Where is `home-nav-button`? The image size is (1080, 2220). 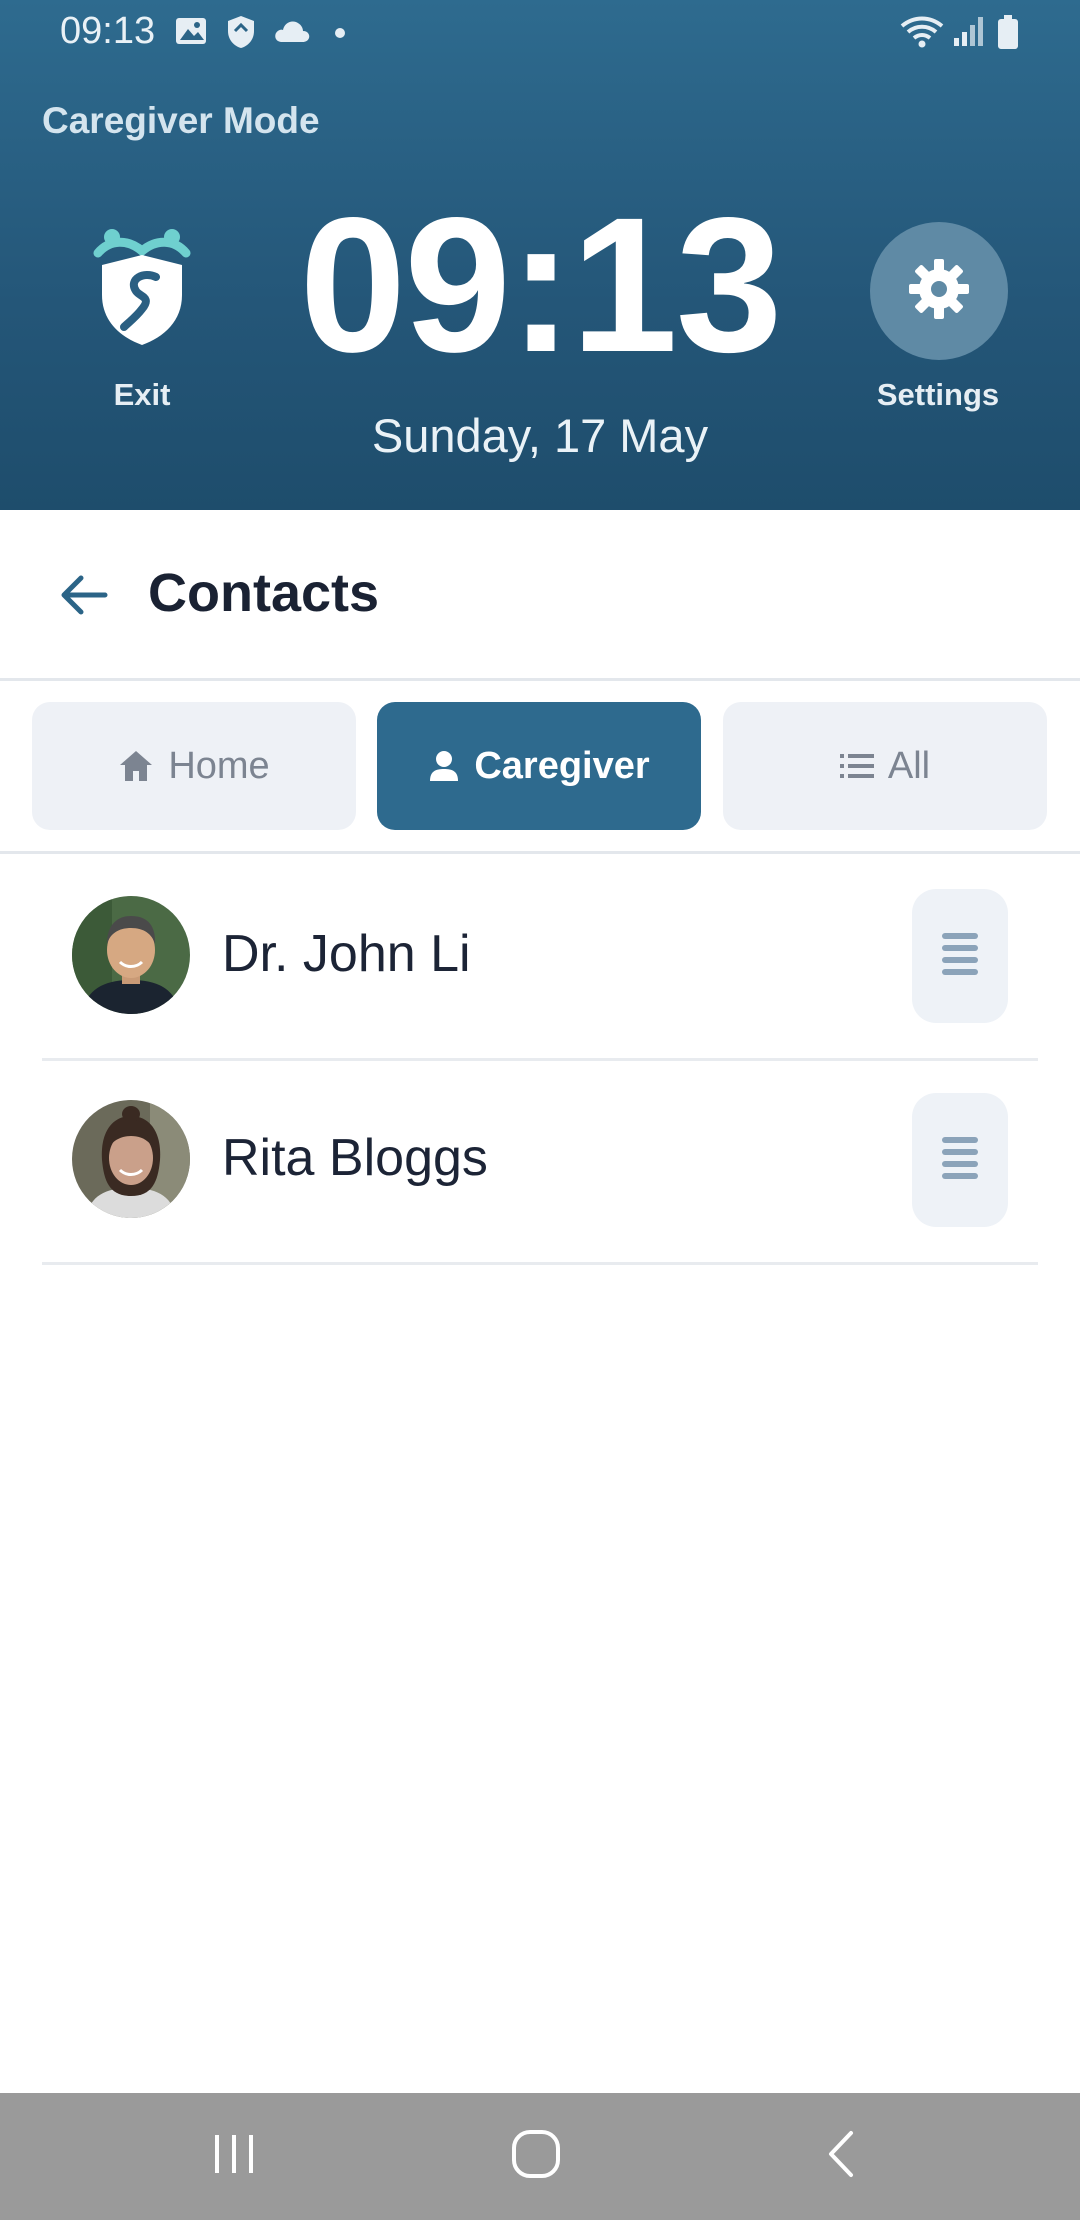
home-nav-button is located at coordinates (536, 2156).